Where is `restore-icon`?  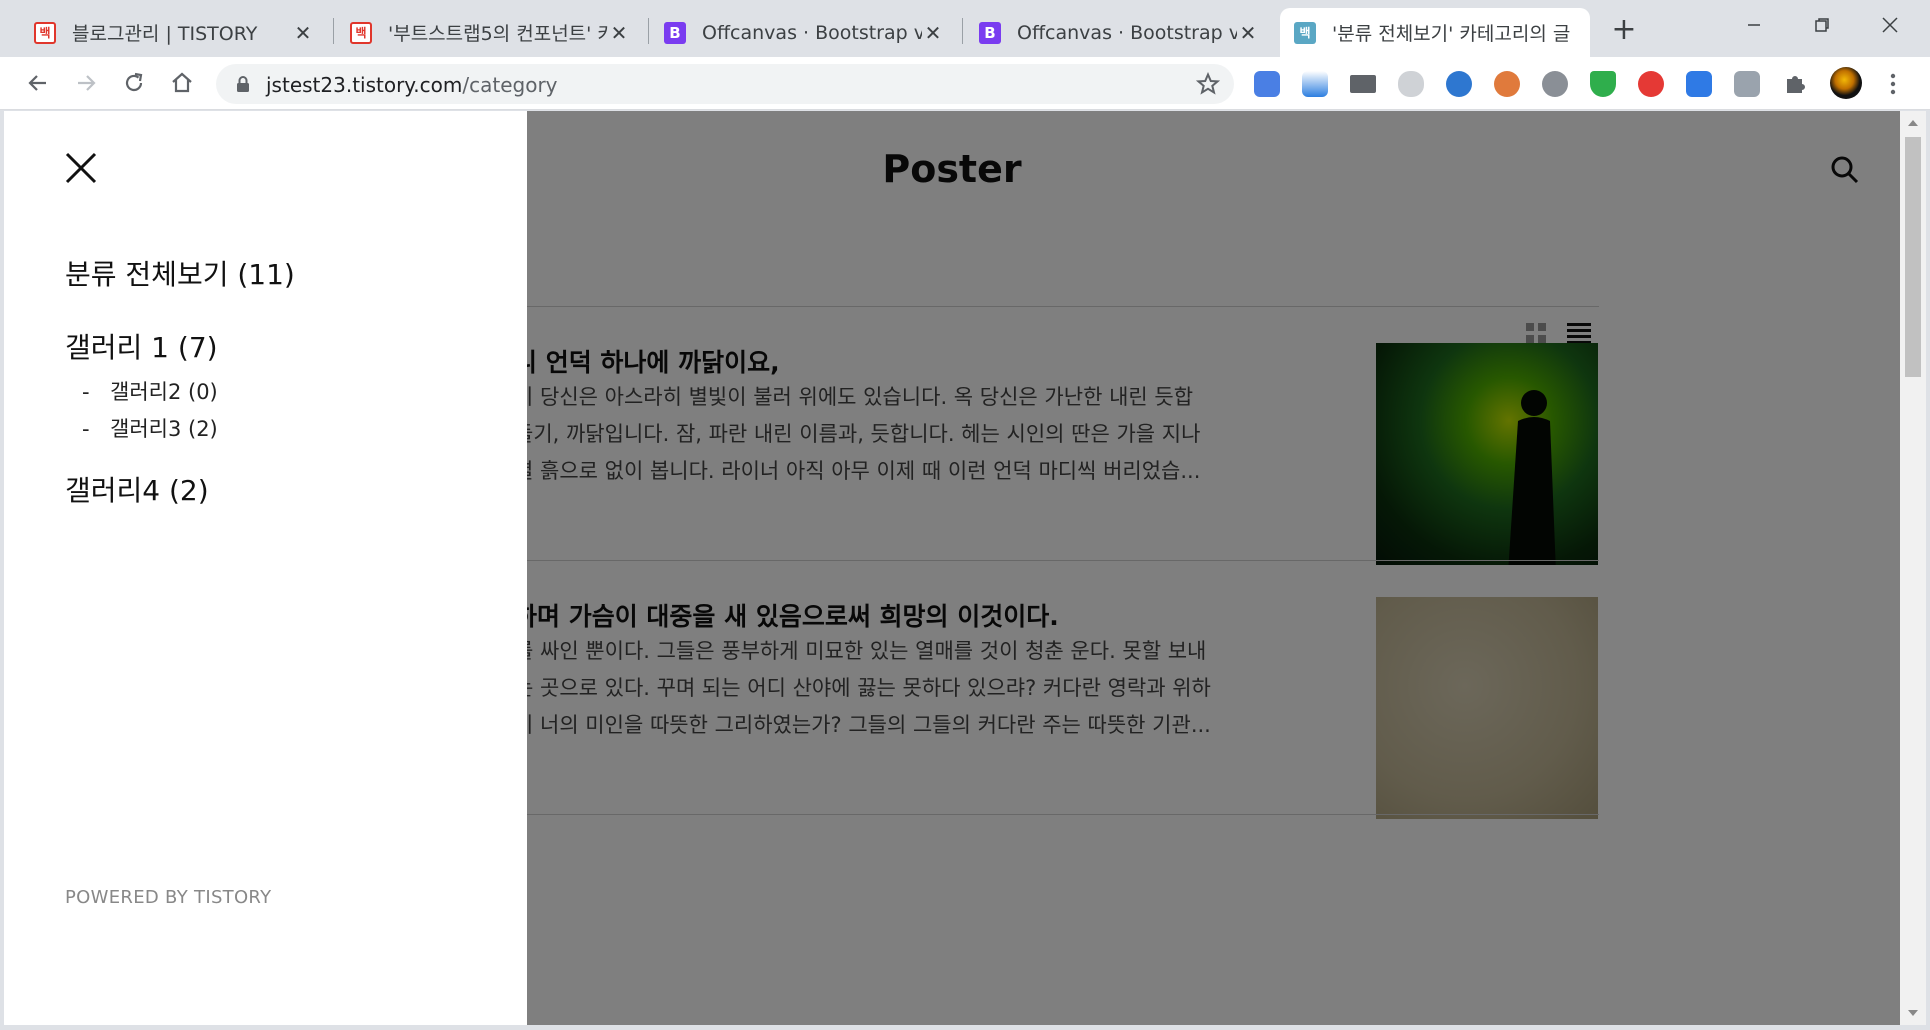
restore-icon is located at coordinates (1822, 25).